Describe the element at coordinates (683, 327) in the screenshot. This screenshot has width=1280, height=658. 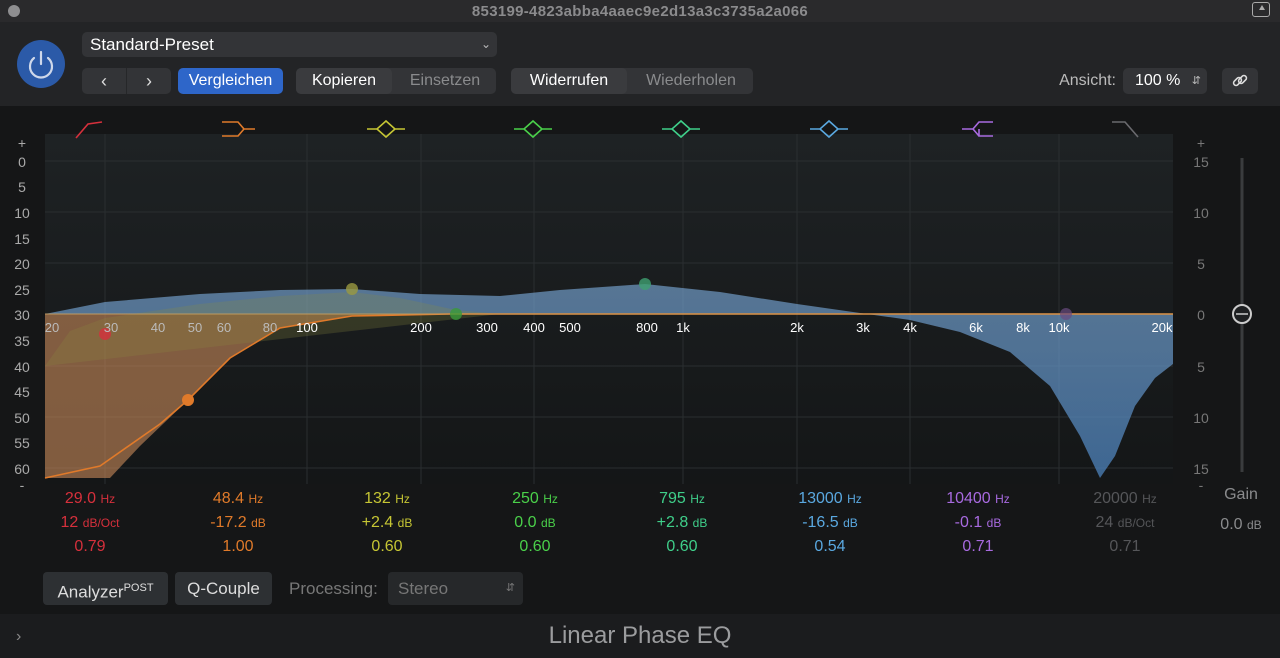
I see `svg-text: 1k` at that location.